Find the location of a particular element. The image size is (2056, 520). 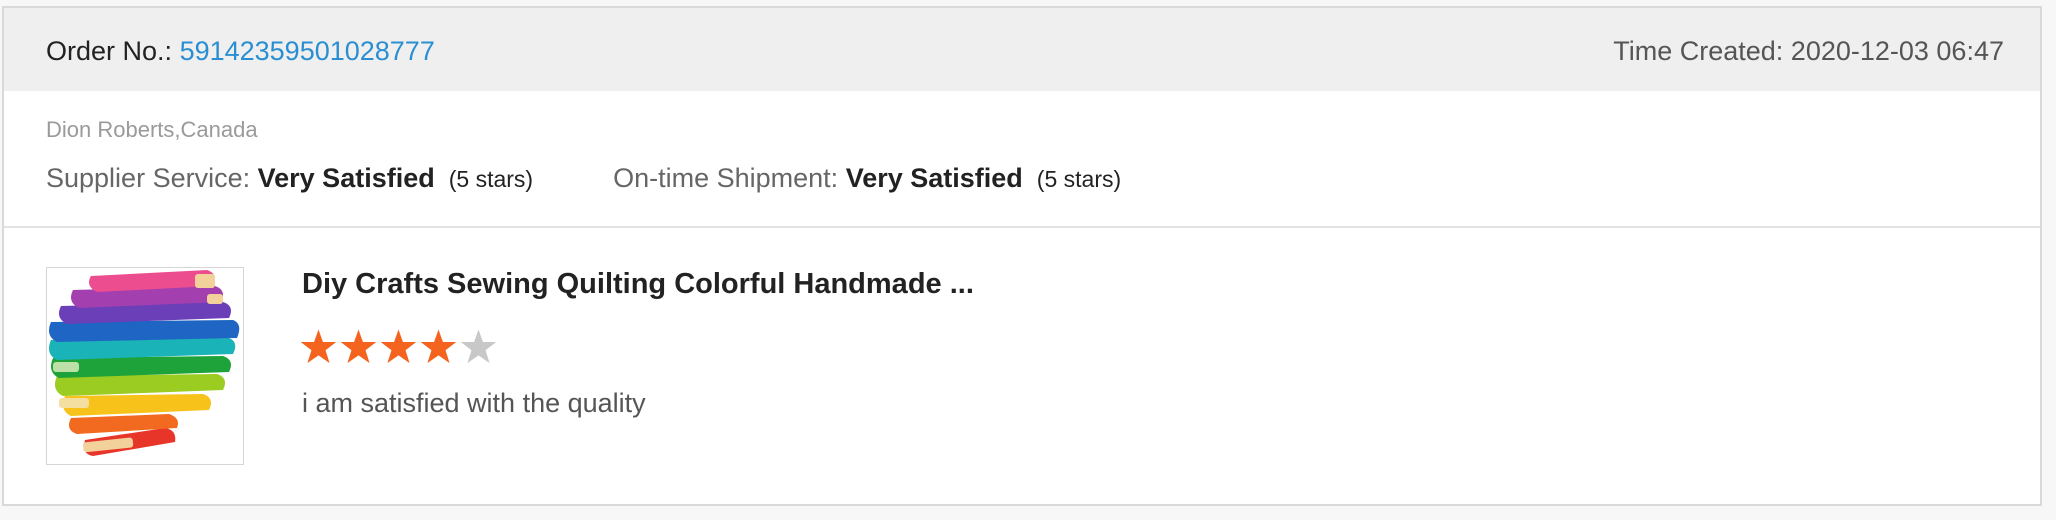

section-divider is located at coordinates (1022, 227).